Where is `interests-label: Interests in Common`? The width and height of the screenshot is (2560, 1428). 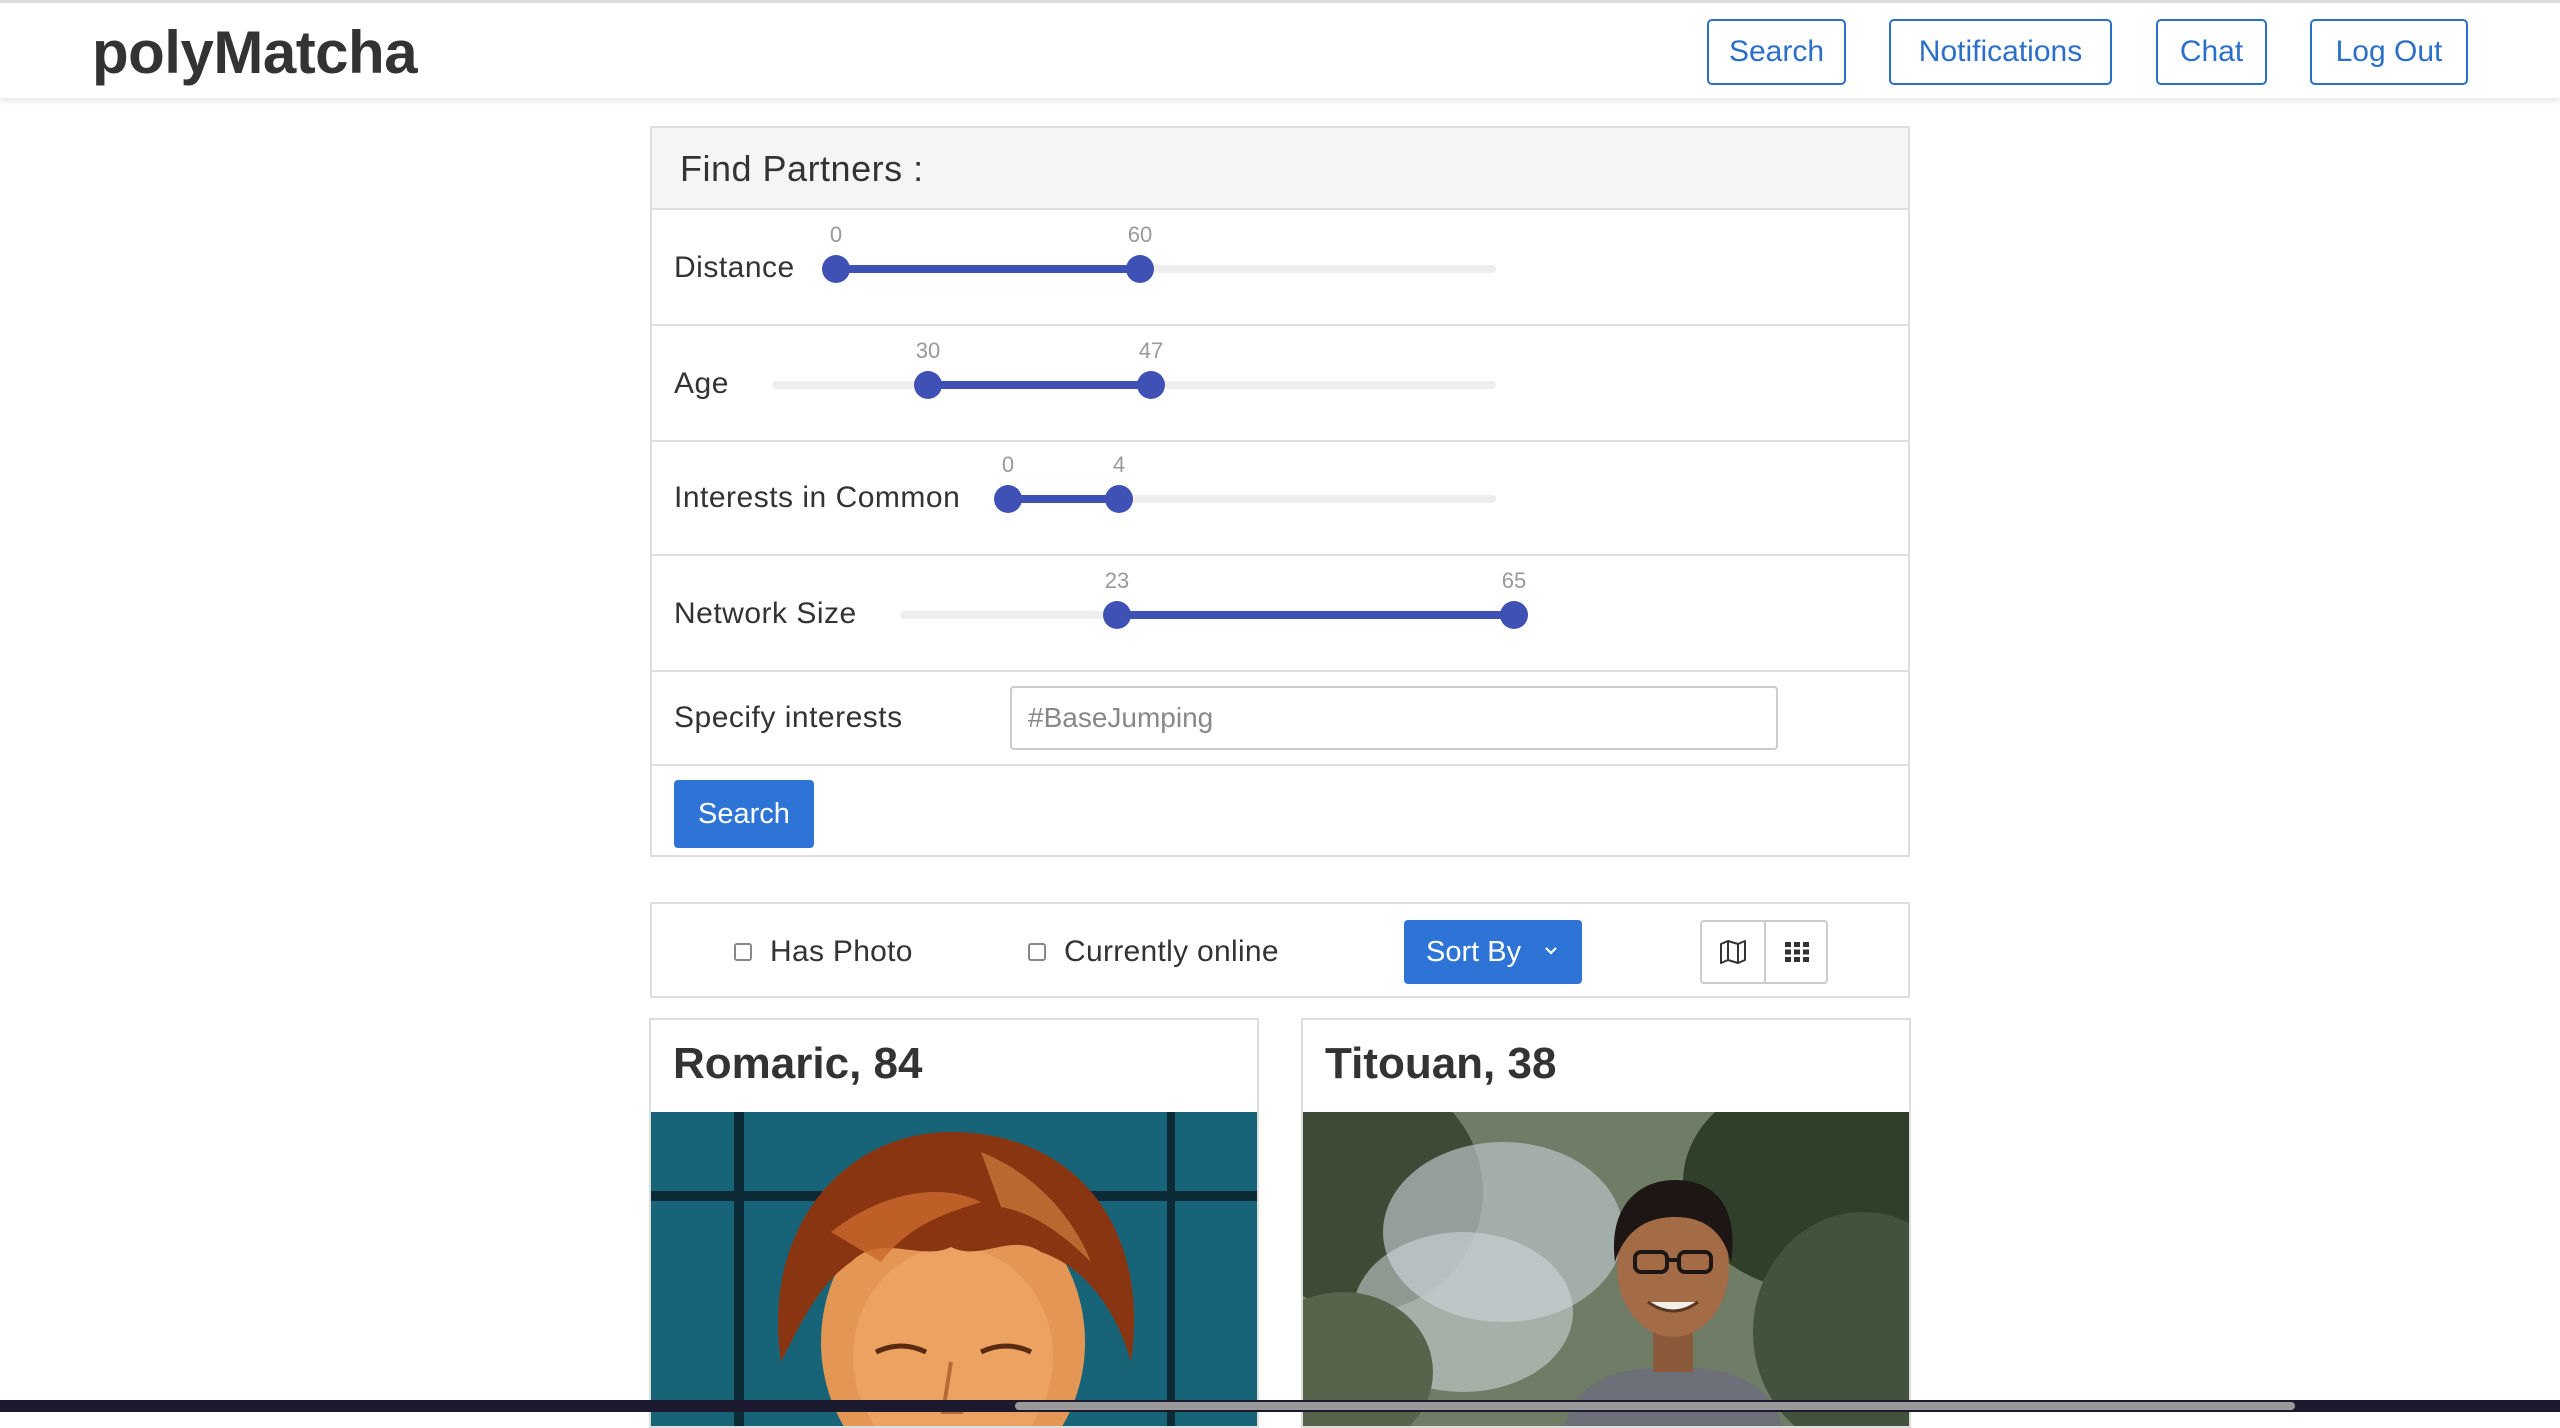
interests-label: Interests in Common is located at coordinates (817, 497).